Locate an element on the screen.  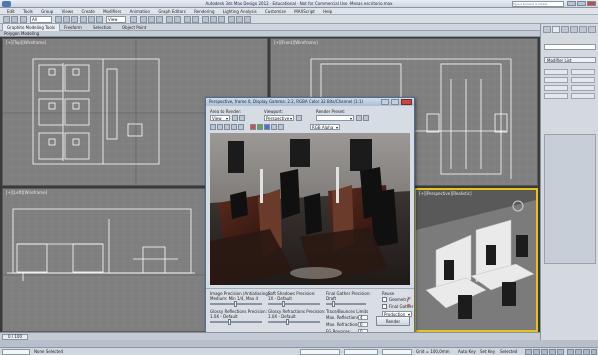
max-refractions-spinner: 6 is located at coordinates (363, 324).